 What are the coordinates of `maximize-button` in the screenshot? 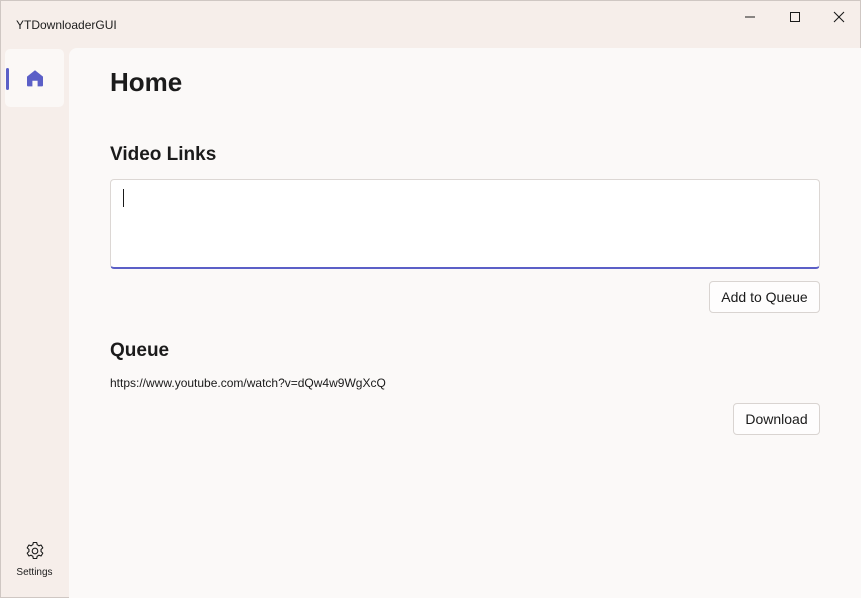 It's located at (795, 17).